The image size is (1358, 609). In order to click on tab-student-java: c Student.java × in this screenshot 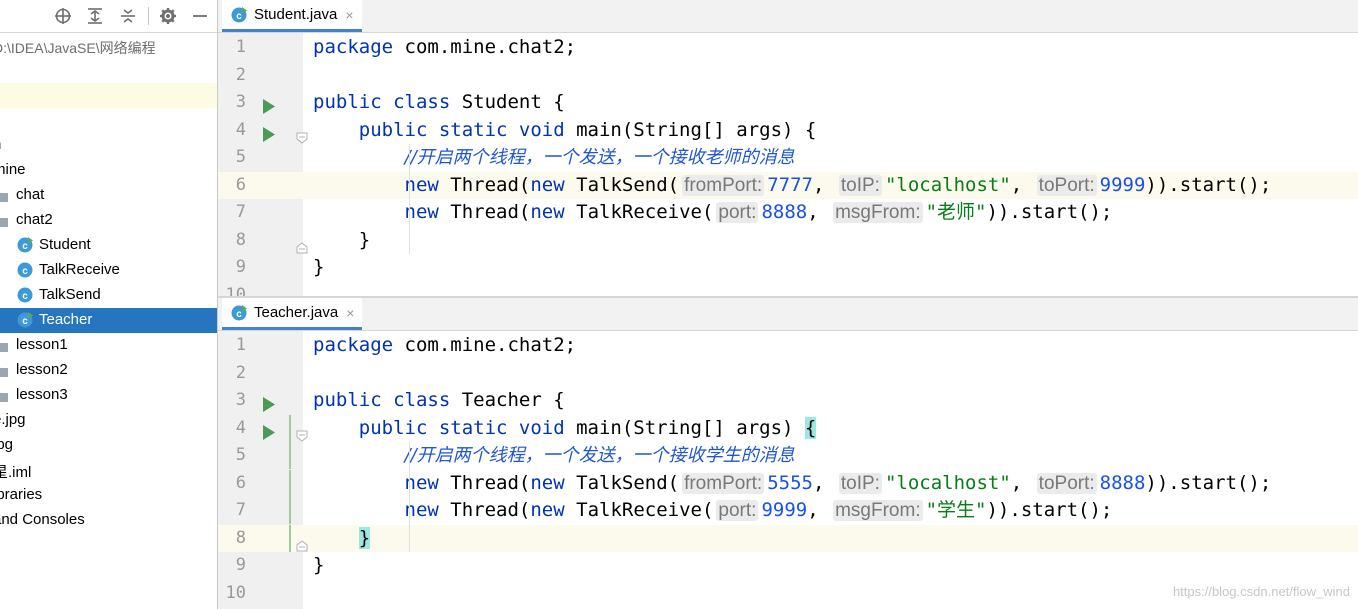, I will do `click(292, 16)`.